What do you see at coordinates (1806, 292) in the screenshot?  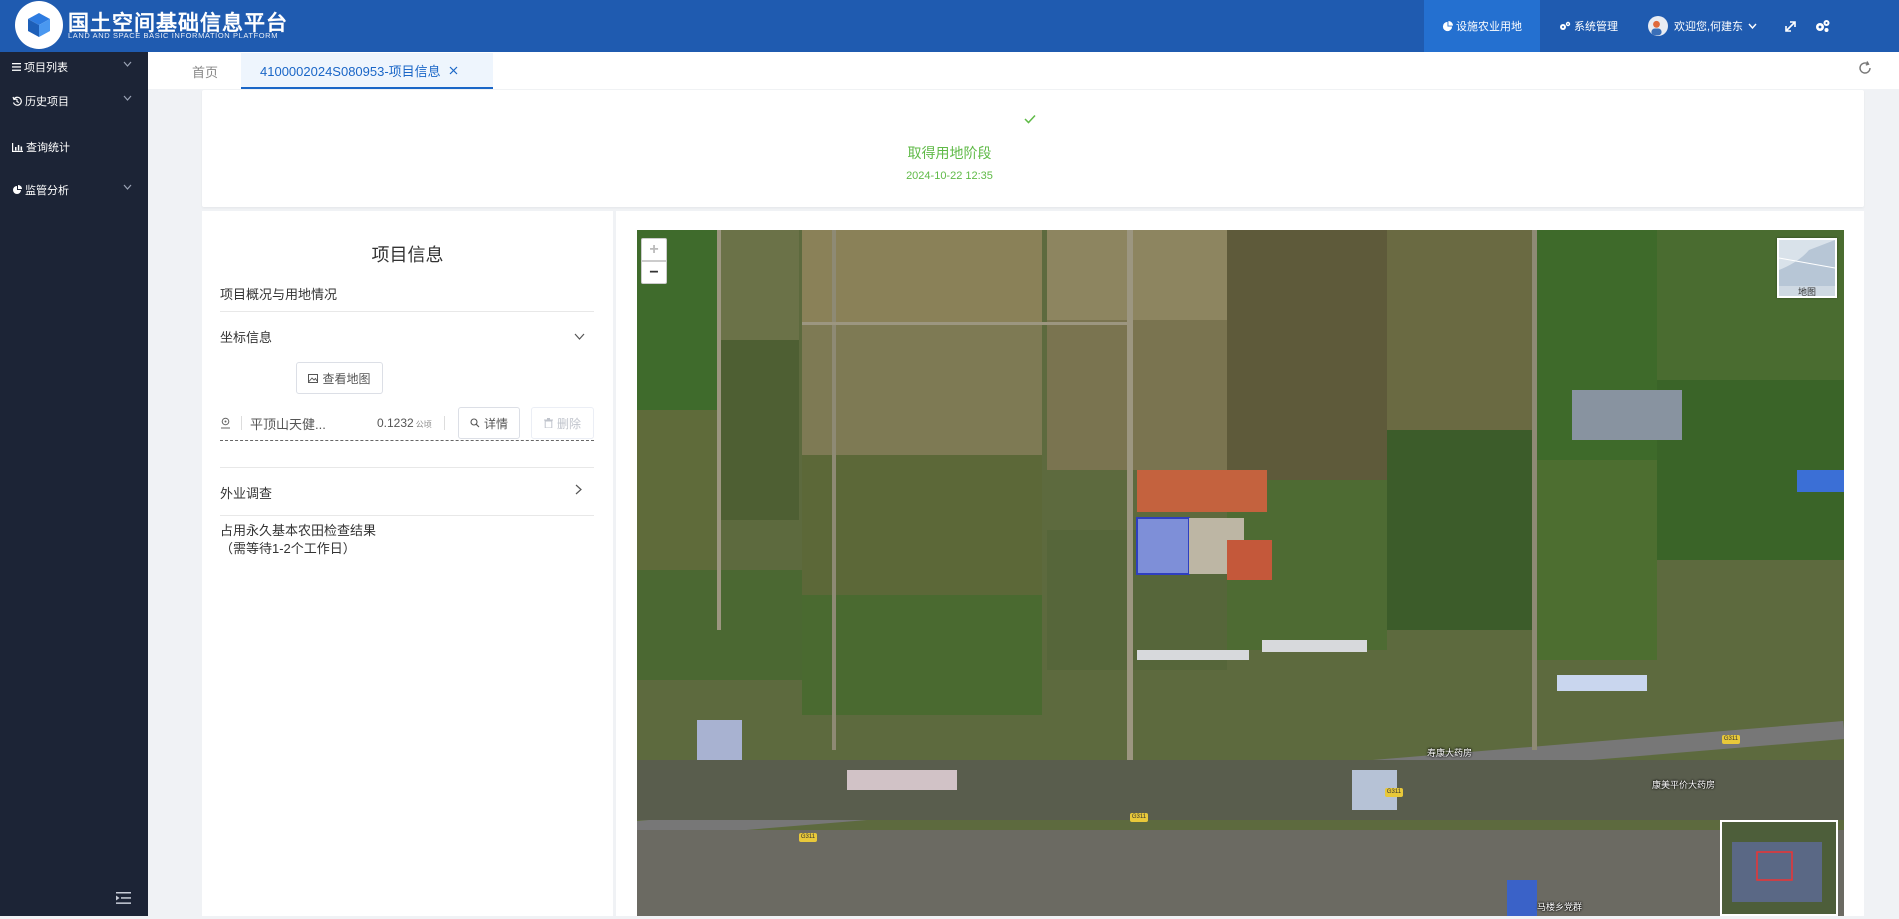 I see `map-layer-label: 地图` at bounding box center [1806, 292].